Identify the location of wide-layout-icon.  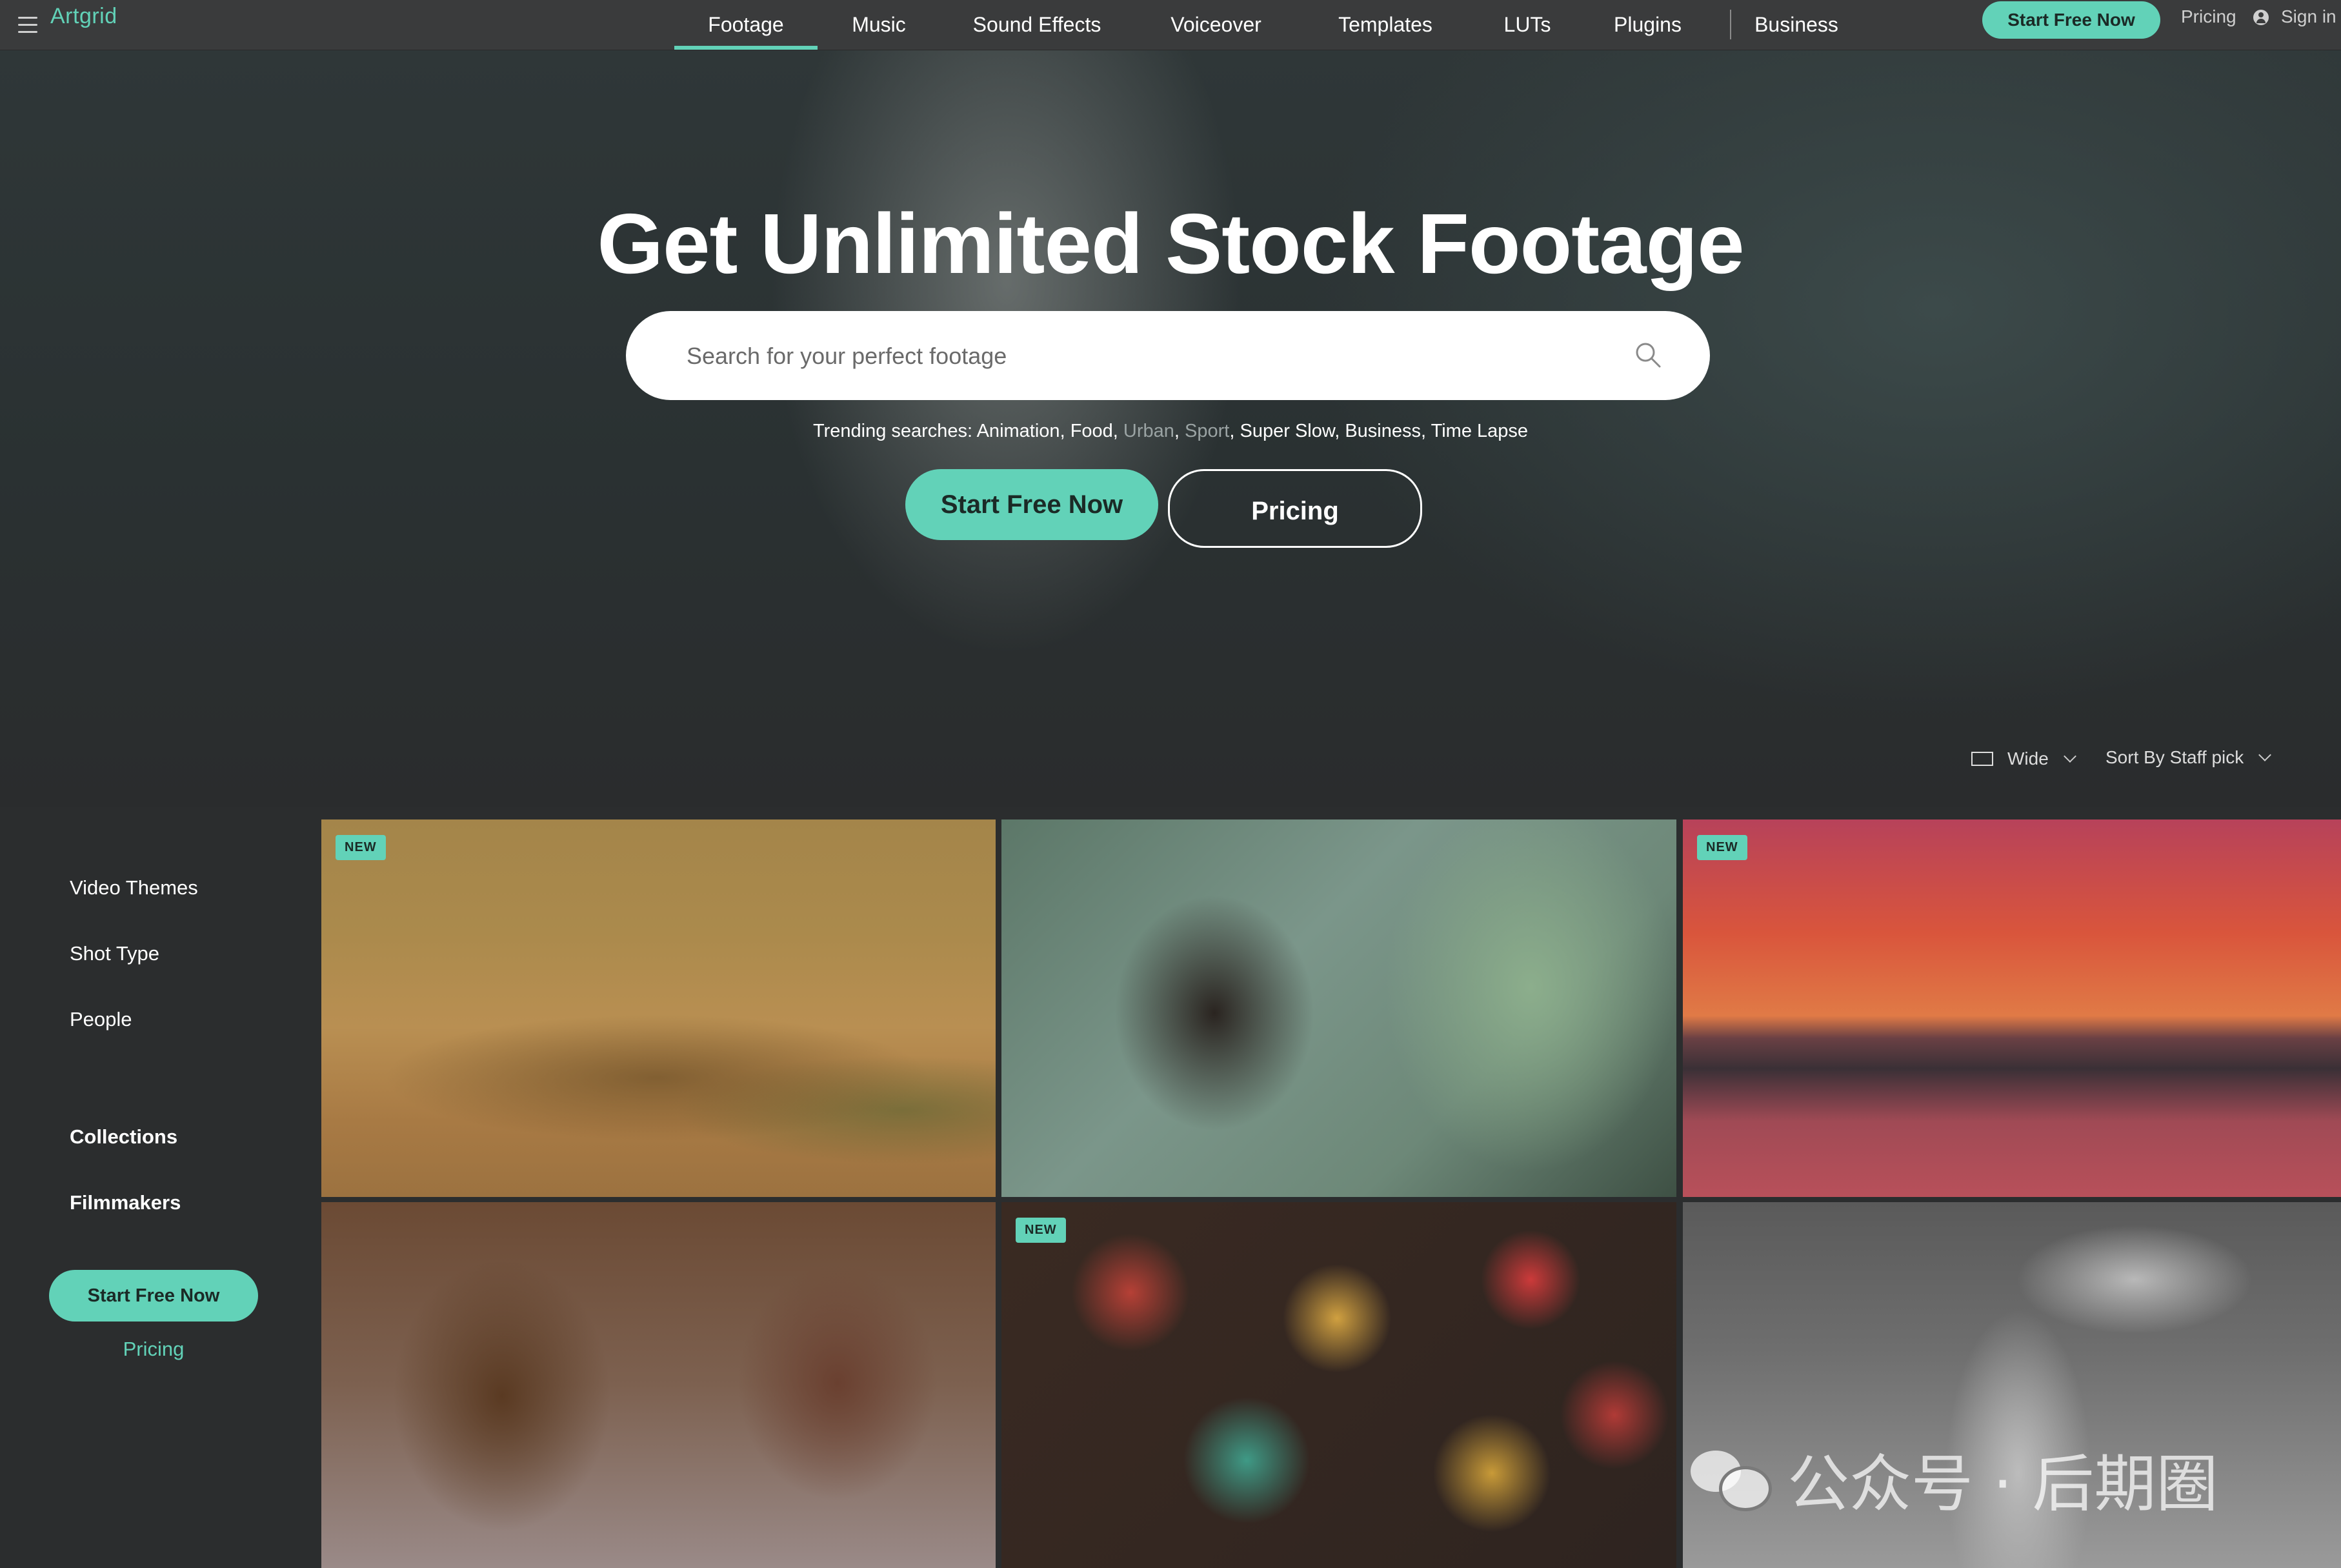
(1982, 759).